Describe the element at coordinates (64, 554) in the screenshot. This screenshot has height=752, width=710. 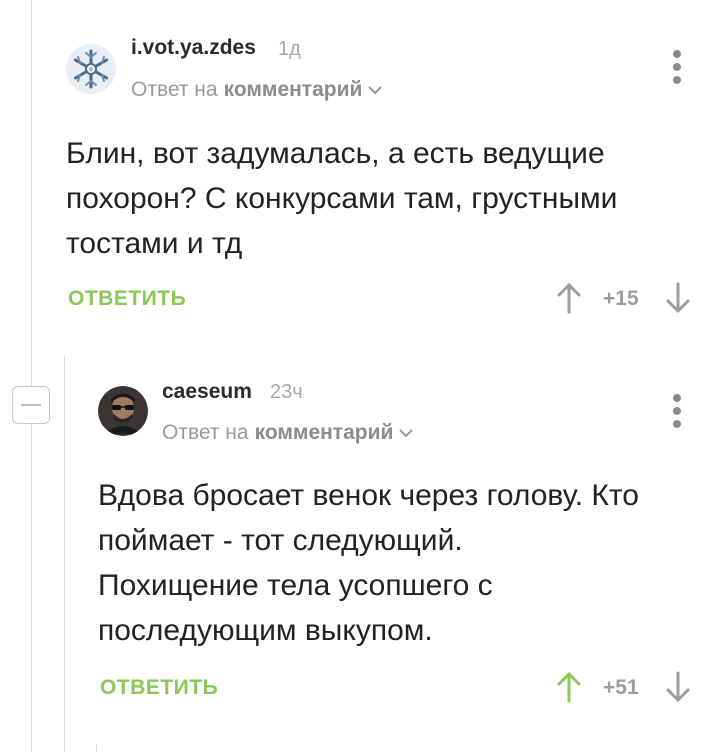
I see `thread-line-inner` at that location.